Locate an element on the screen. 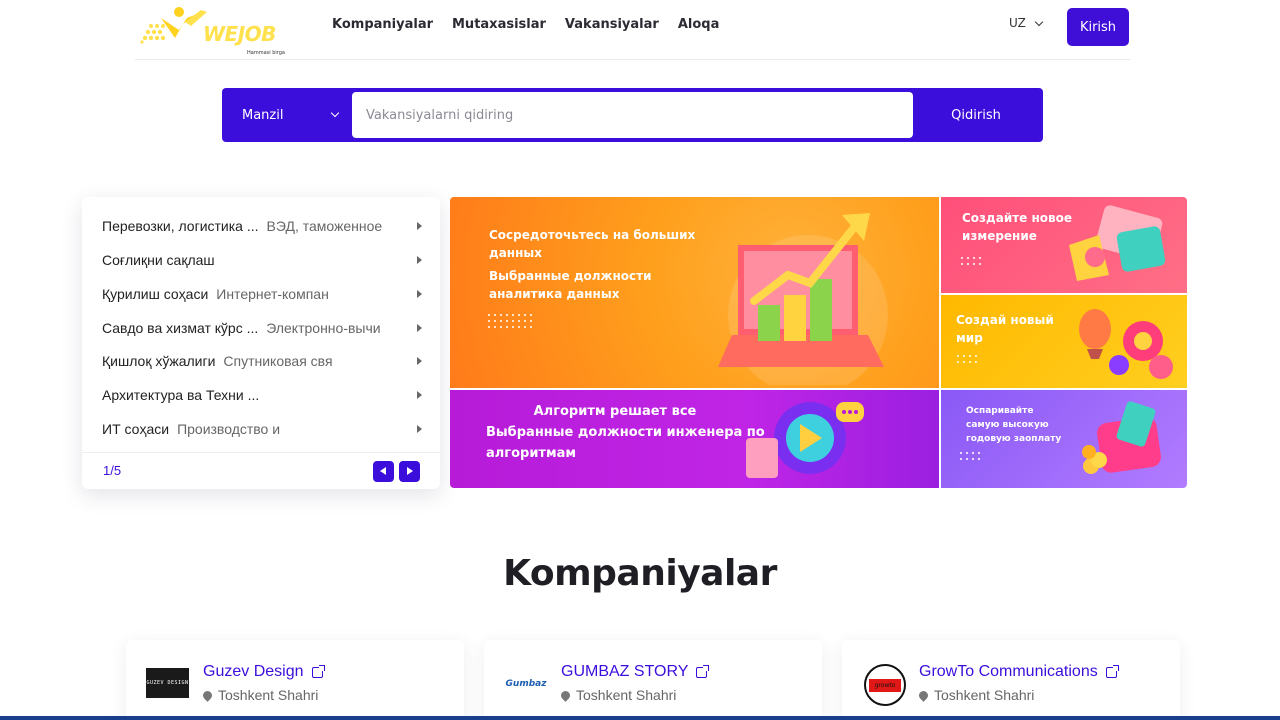 This screenshot has width=1280, height=720. banner-line: Алгоритм решает все is located at coordinates (615, 411).